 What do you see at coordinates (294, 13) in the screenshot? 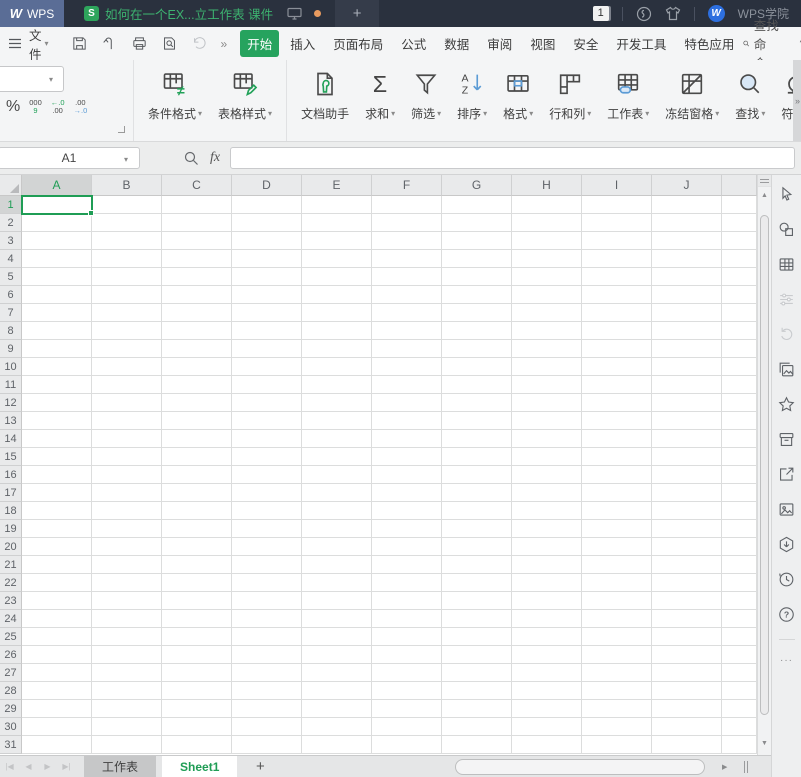
I see `monitor-icon` at bounding box center [294, 13].